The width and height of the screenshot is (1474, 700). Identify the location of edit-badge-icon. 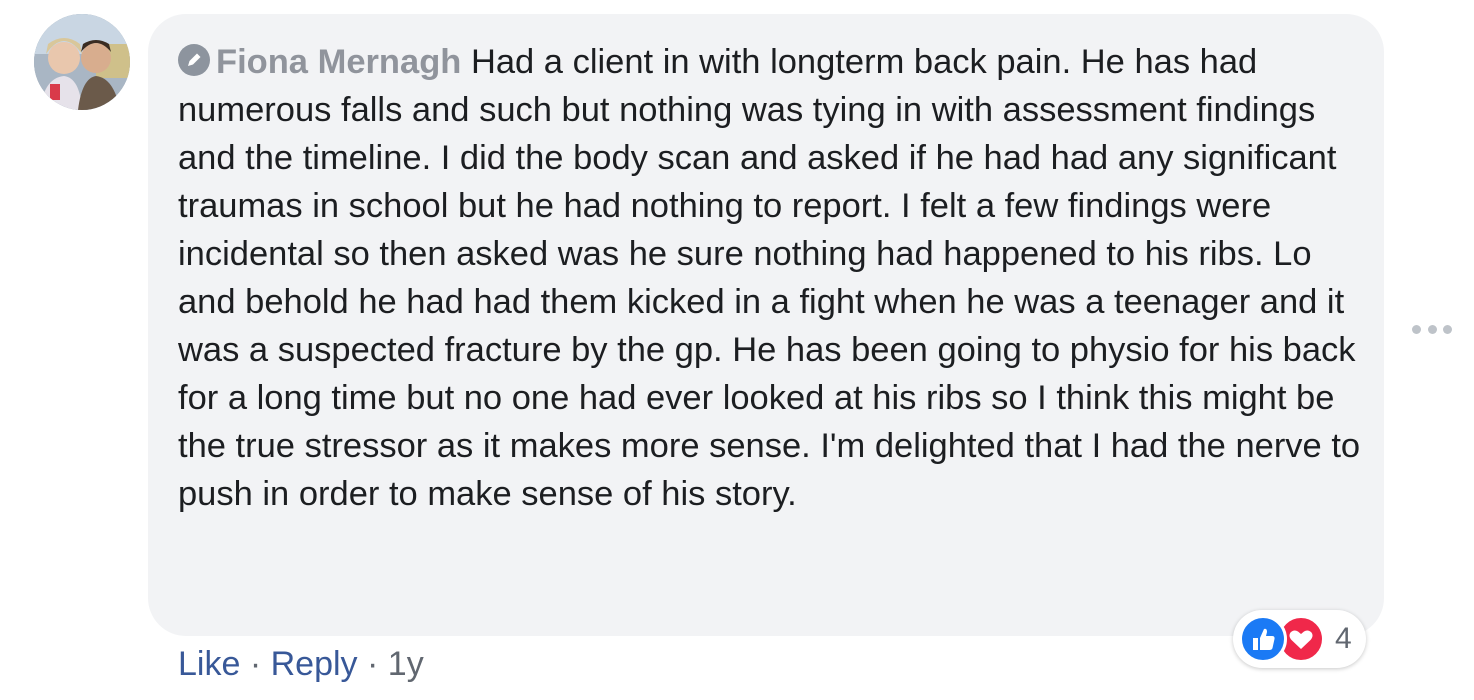
(194, 60).